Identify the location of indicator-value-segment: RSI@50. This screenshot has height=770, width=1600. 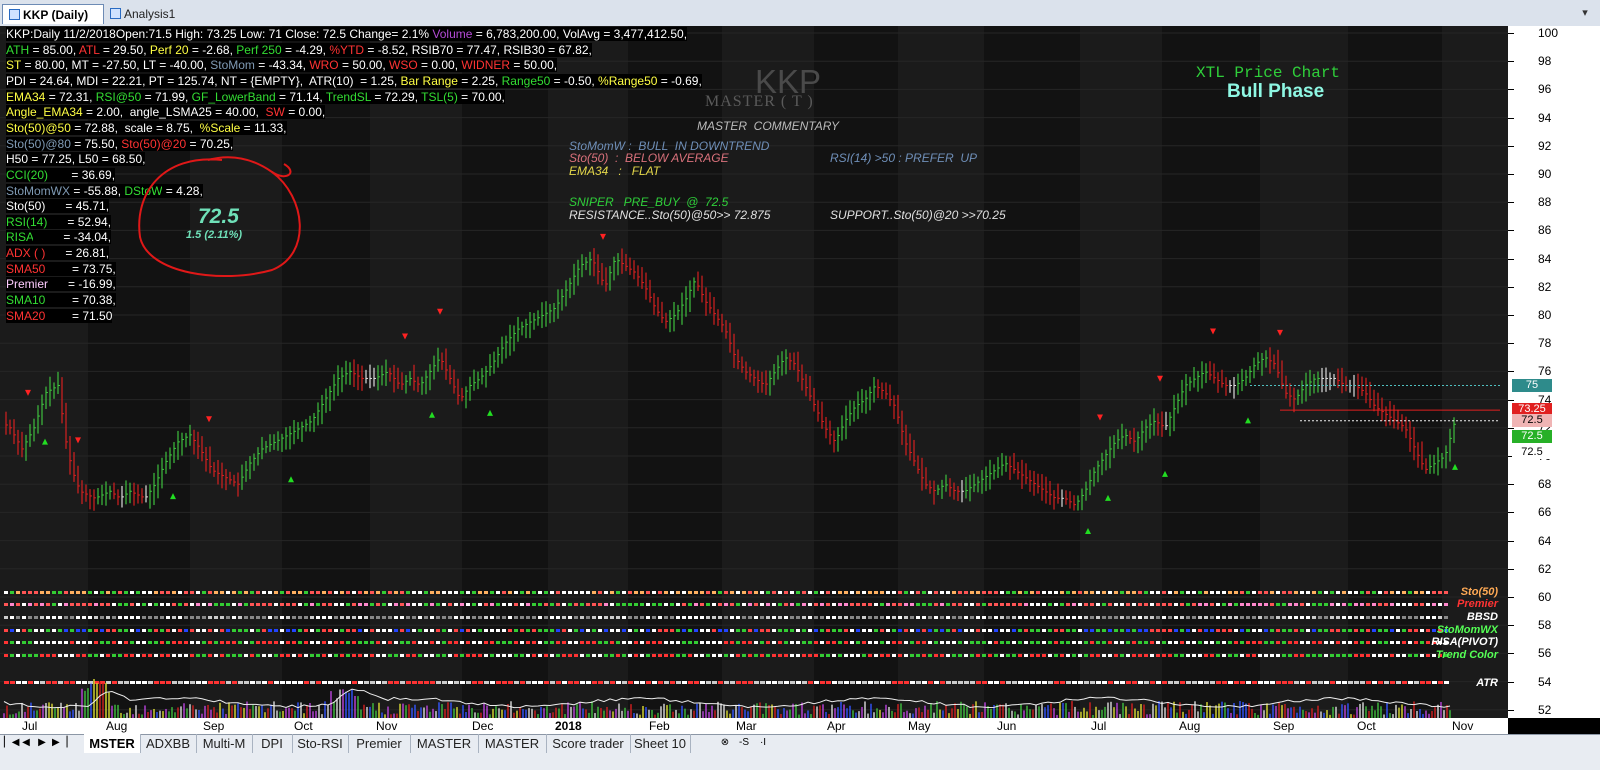
(118, 96).